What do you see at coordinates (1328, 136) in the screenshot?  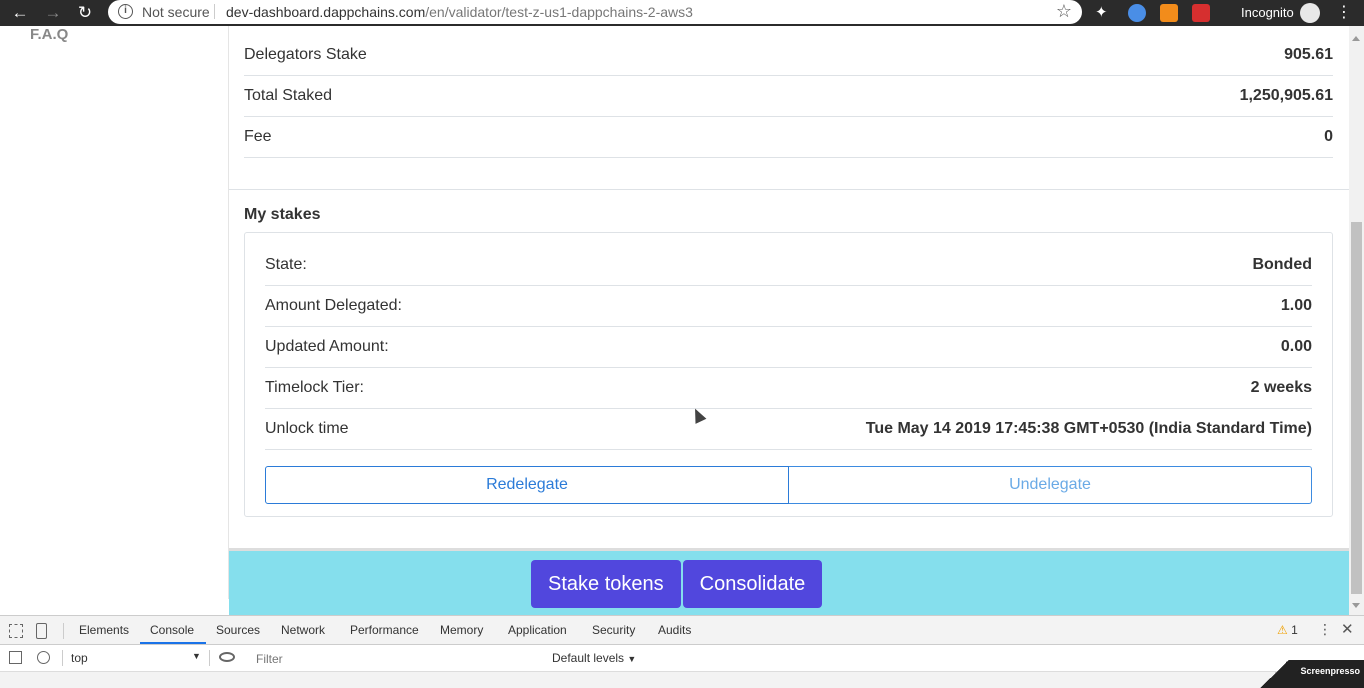 I see `row-value: 0` at bounding box center [1328, 136].